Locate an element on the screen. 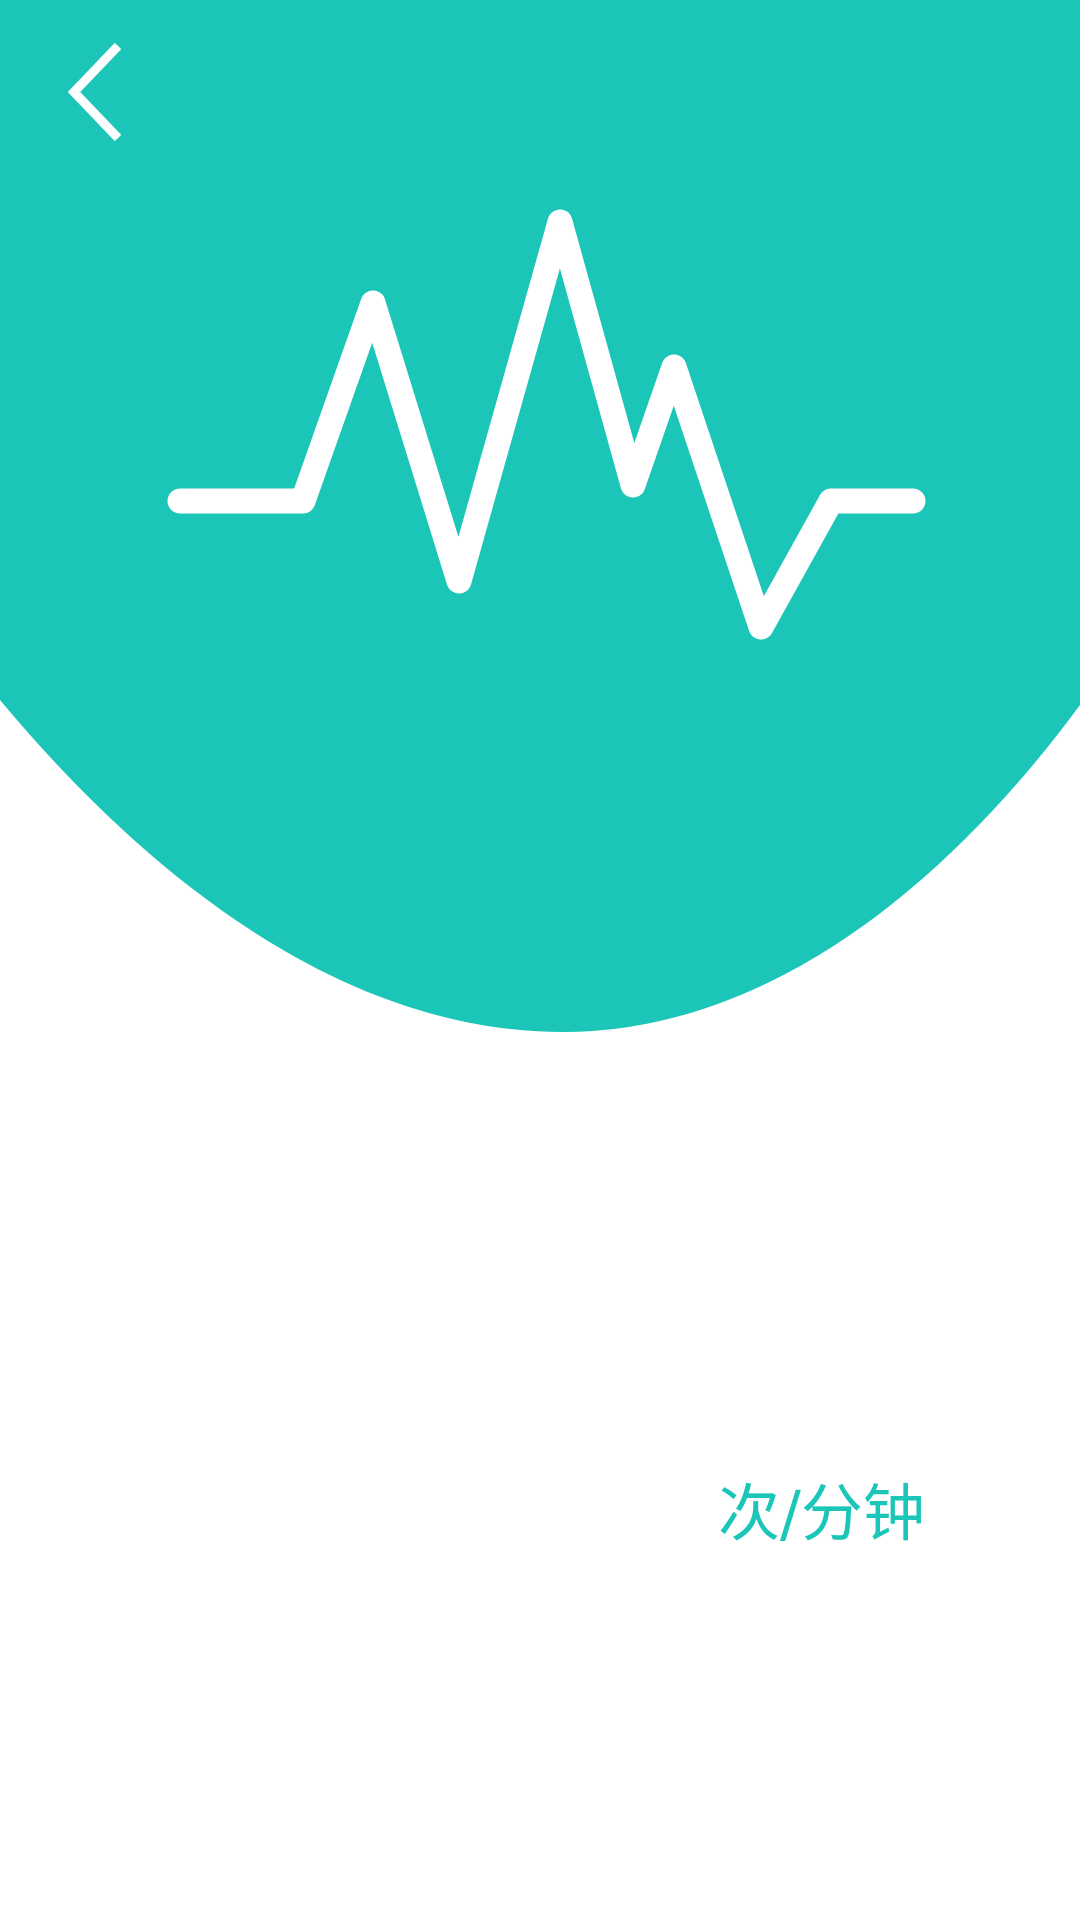  back-button is located at coordinates (96, 91).